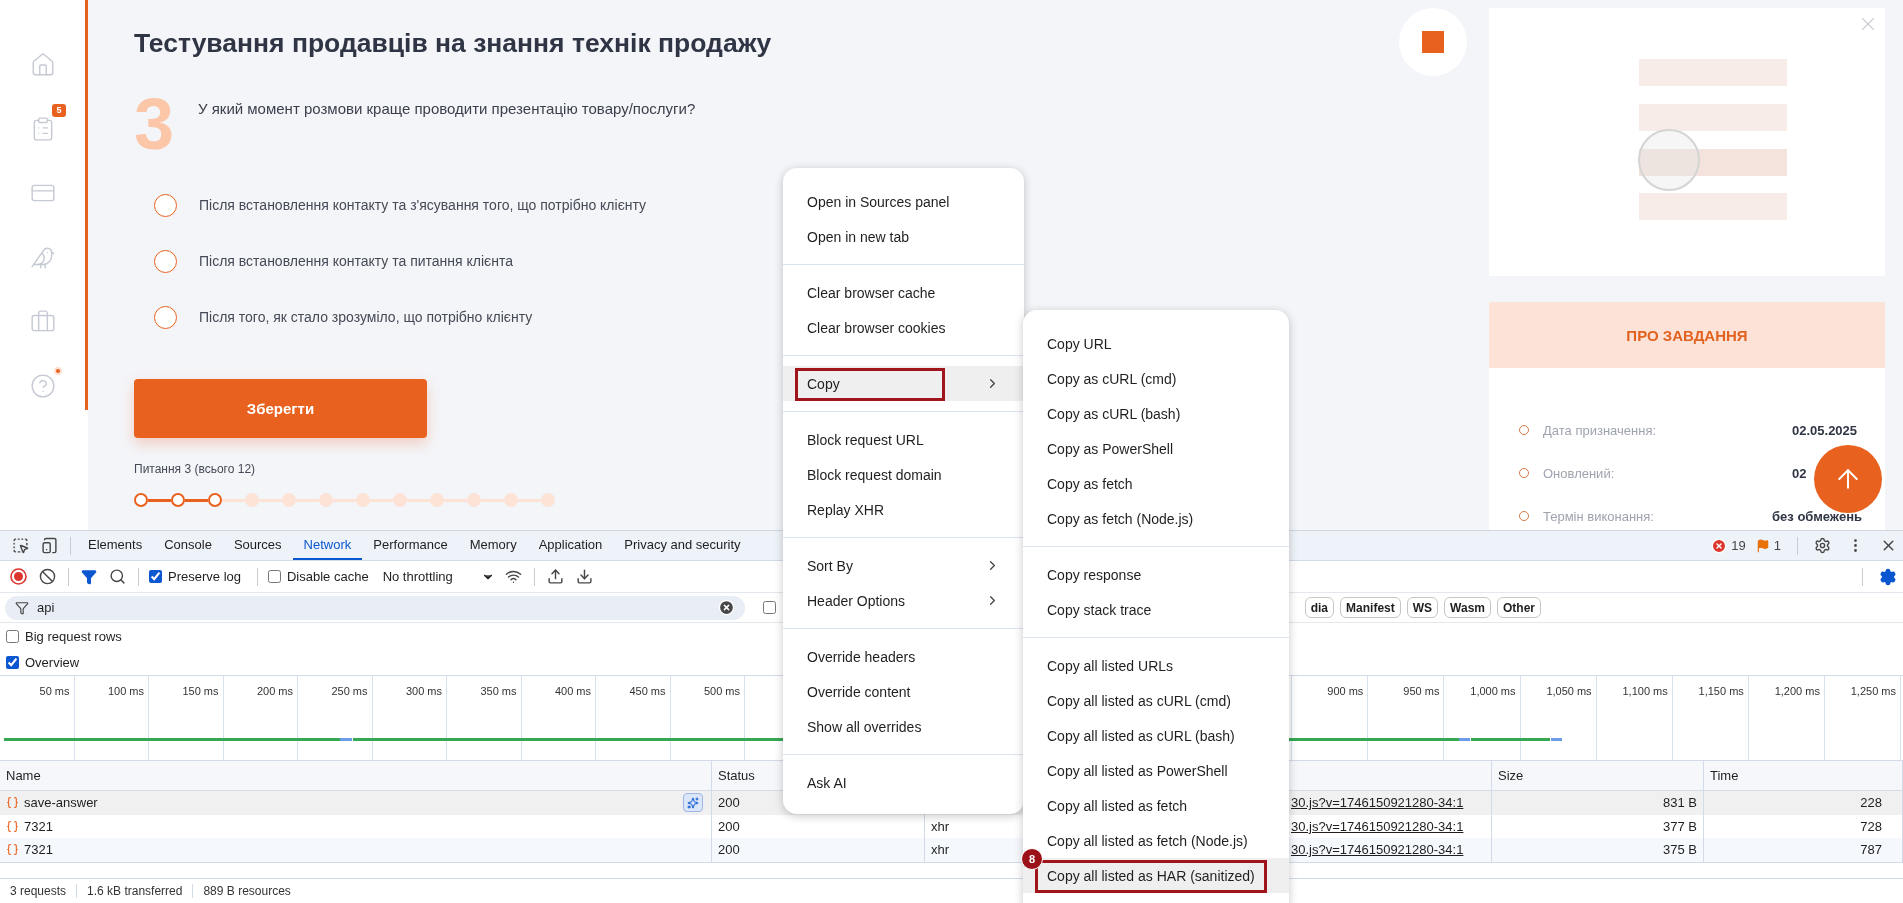 This screenshot has height=903, width=1903. What do you see at coordinates (366, 317) in the screenshot?
I see `option-label: Після того, як стало зрозуміло, що потрібно клієнту` at bounding box center [366, 317].